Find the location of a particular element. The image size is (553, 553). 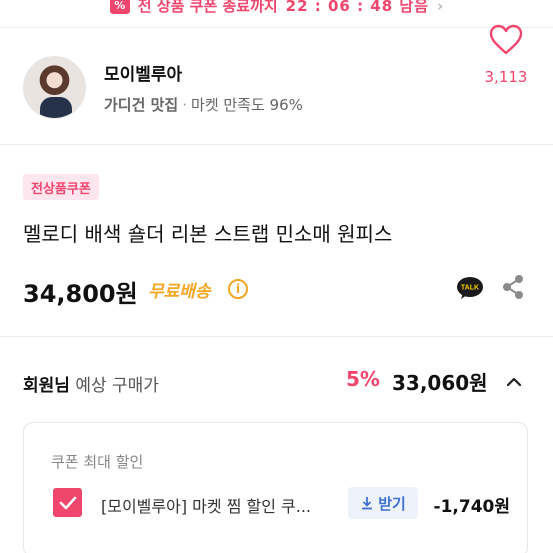

kakao-talk-icon: TALK is located at coordinates (470, 288).